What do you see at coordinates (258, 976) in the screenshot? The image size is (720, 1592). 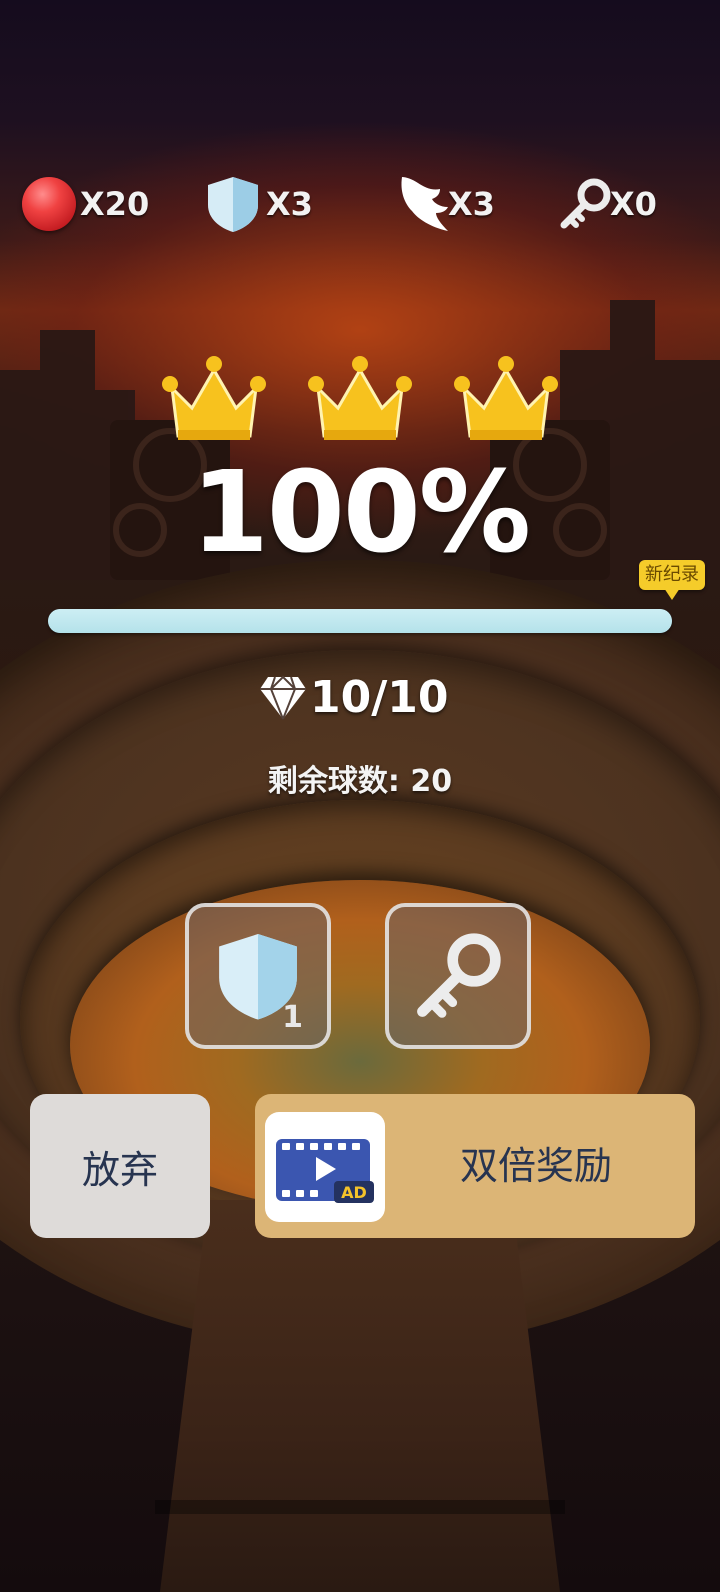 I see `shield-item-button: 1` at bounding box center [258, 976].